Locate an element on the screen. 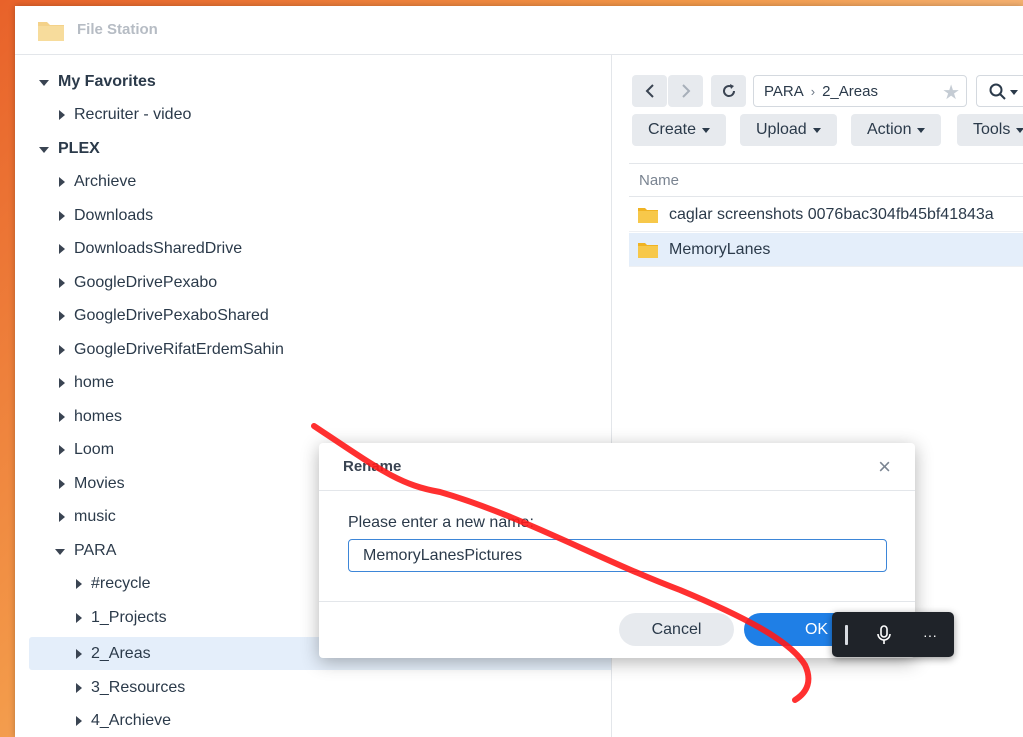  forward-button is located at coordinates (685, 91).